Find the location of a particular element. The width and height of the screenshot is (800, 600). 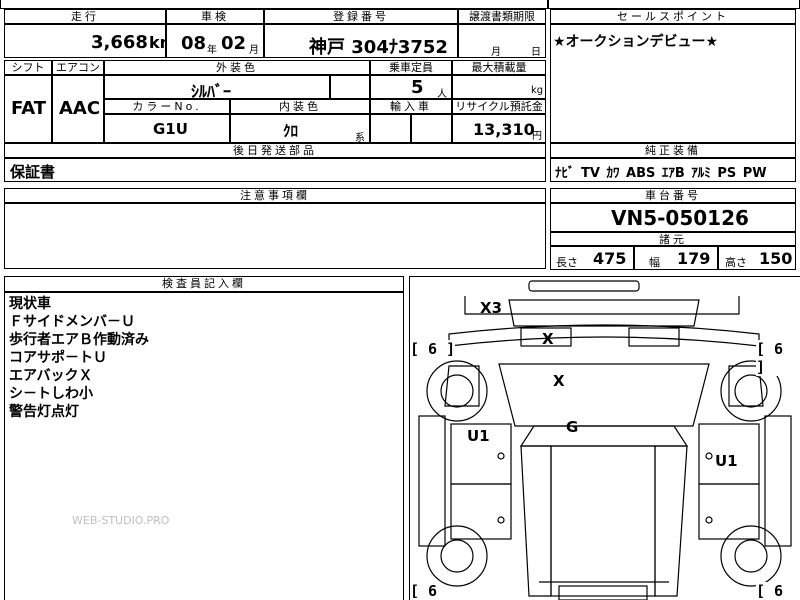

inspection-cell: 08 年 02 月 is located at coordinates (215, 41).